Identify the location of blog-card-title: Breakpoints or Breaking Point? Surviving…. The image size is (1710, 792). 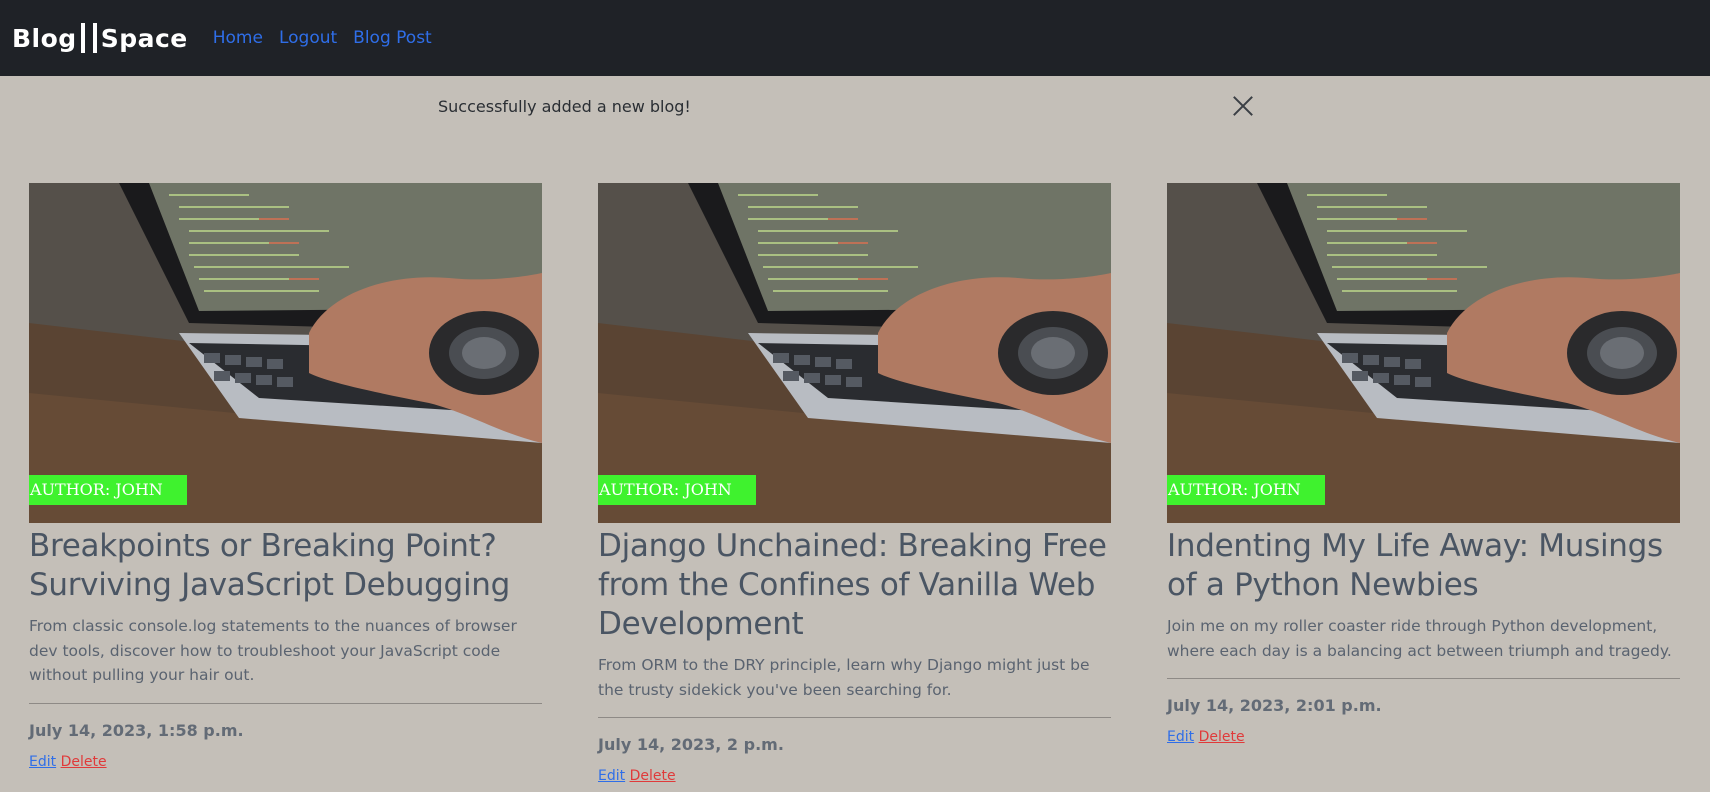
(285, 566).